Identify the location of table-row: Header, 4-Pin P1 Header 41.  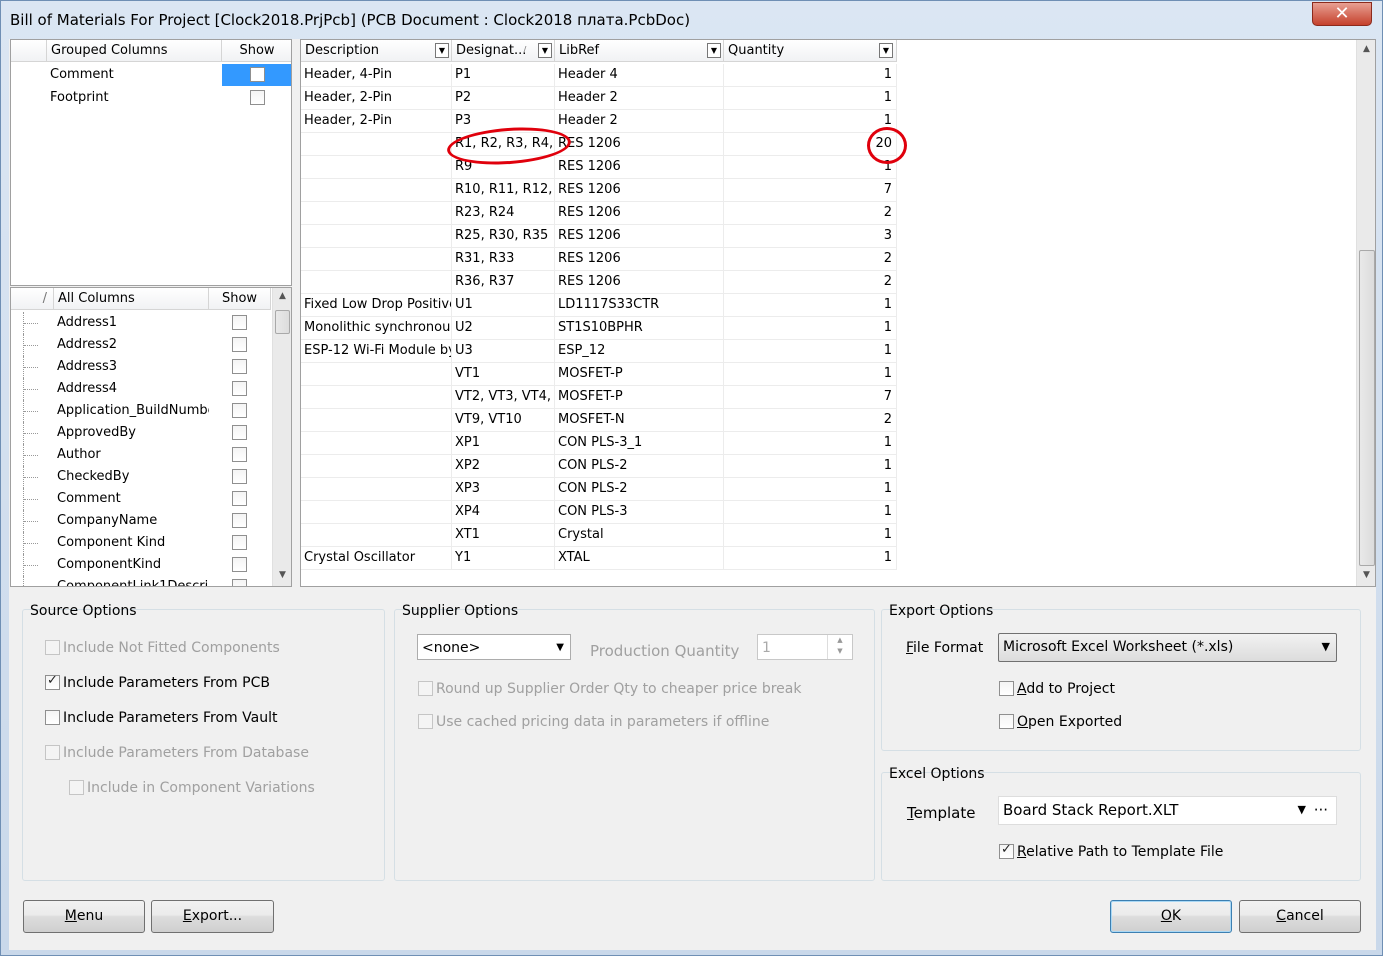
(599, 75).